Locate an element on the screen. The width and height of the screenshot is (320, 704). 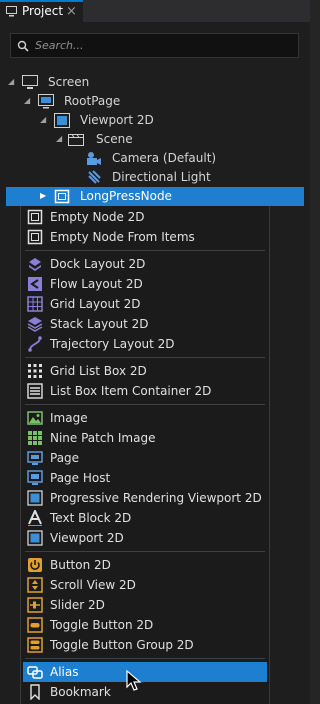
light-icon is located at coordinates (94, 177).